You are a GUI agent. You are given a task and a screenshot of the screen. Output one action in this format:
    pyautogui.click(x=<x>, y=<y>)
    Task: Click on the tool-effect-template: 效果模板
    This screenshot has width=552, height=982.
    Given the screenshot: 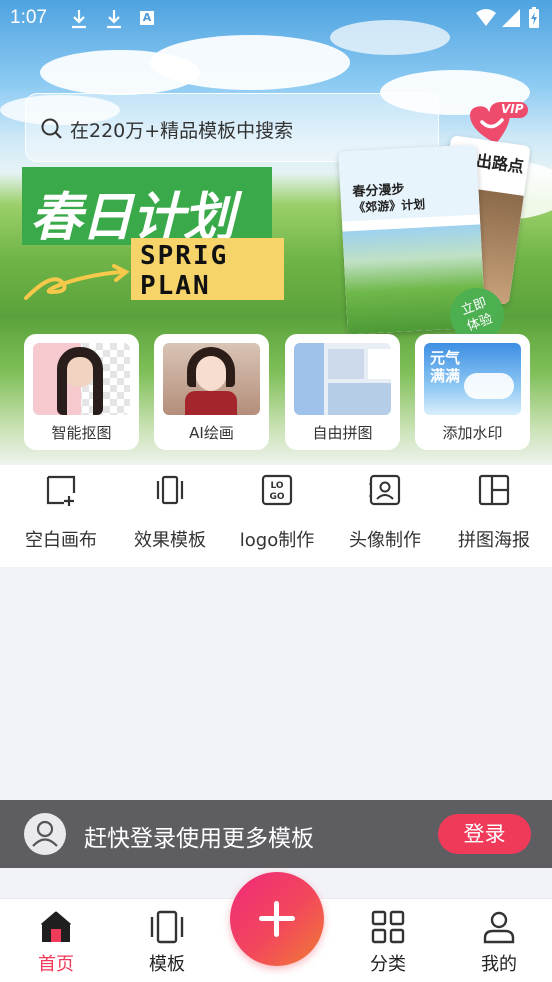 What is the action you would take?
    pyautogui.click(x=170, y=516)
    